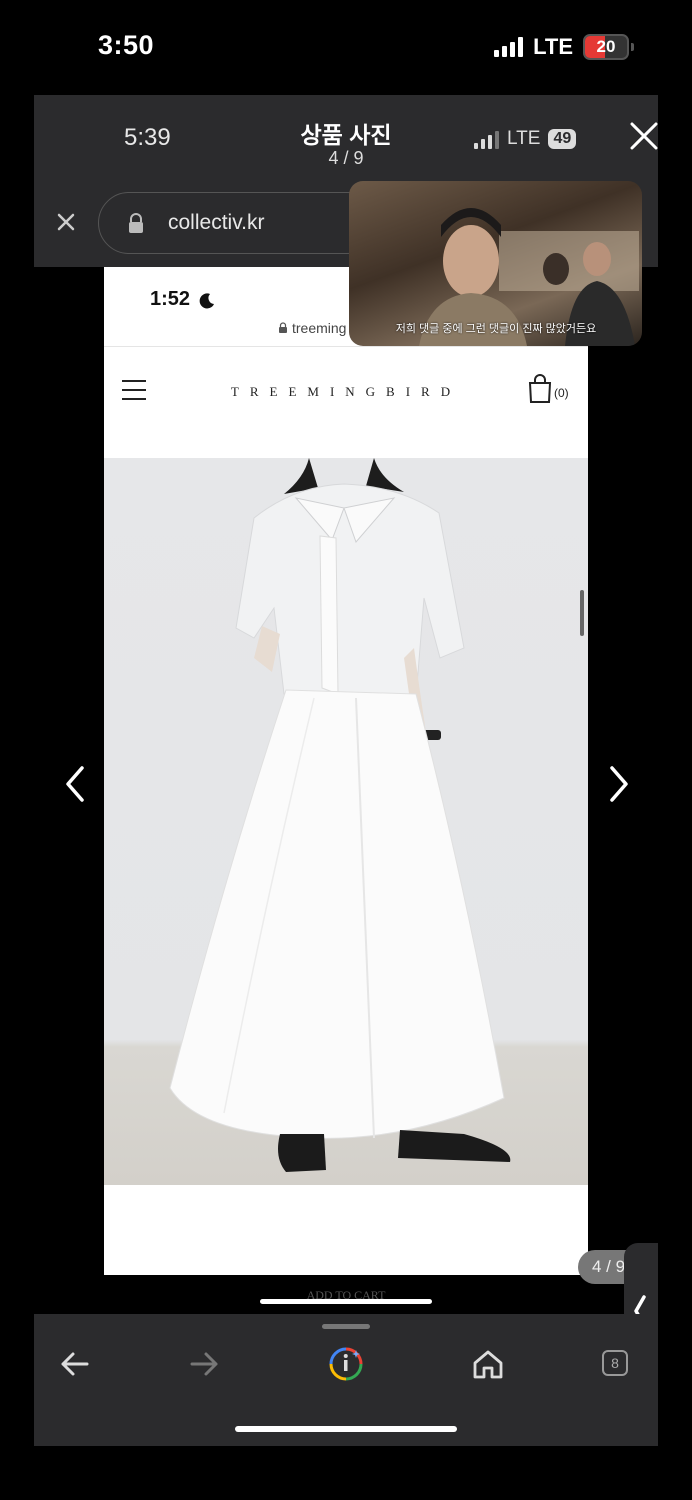  Describe the element at coordinates (346, 135) in the screenshot. I see `viewer-title: 상품 사진` at that location.